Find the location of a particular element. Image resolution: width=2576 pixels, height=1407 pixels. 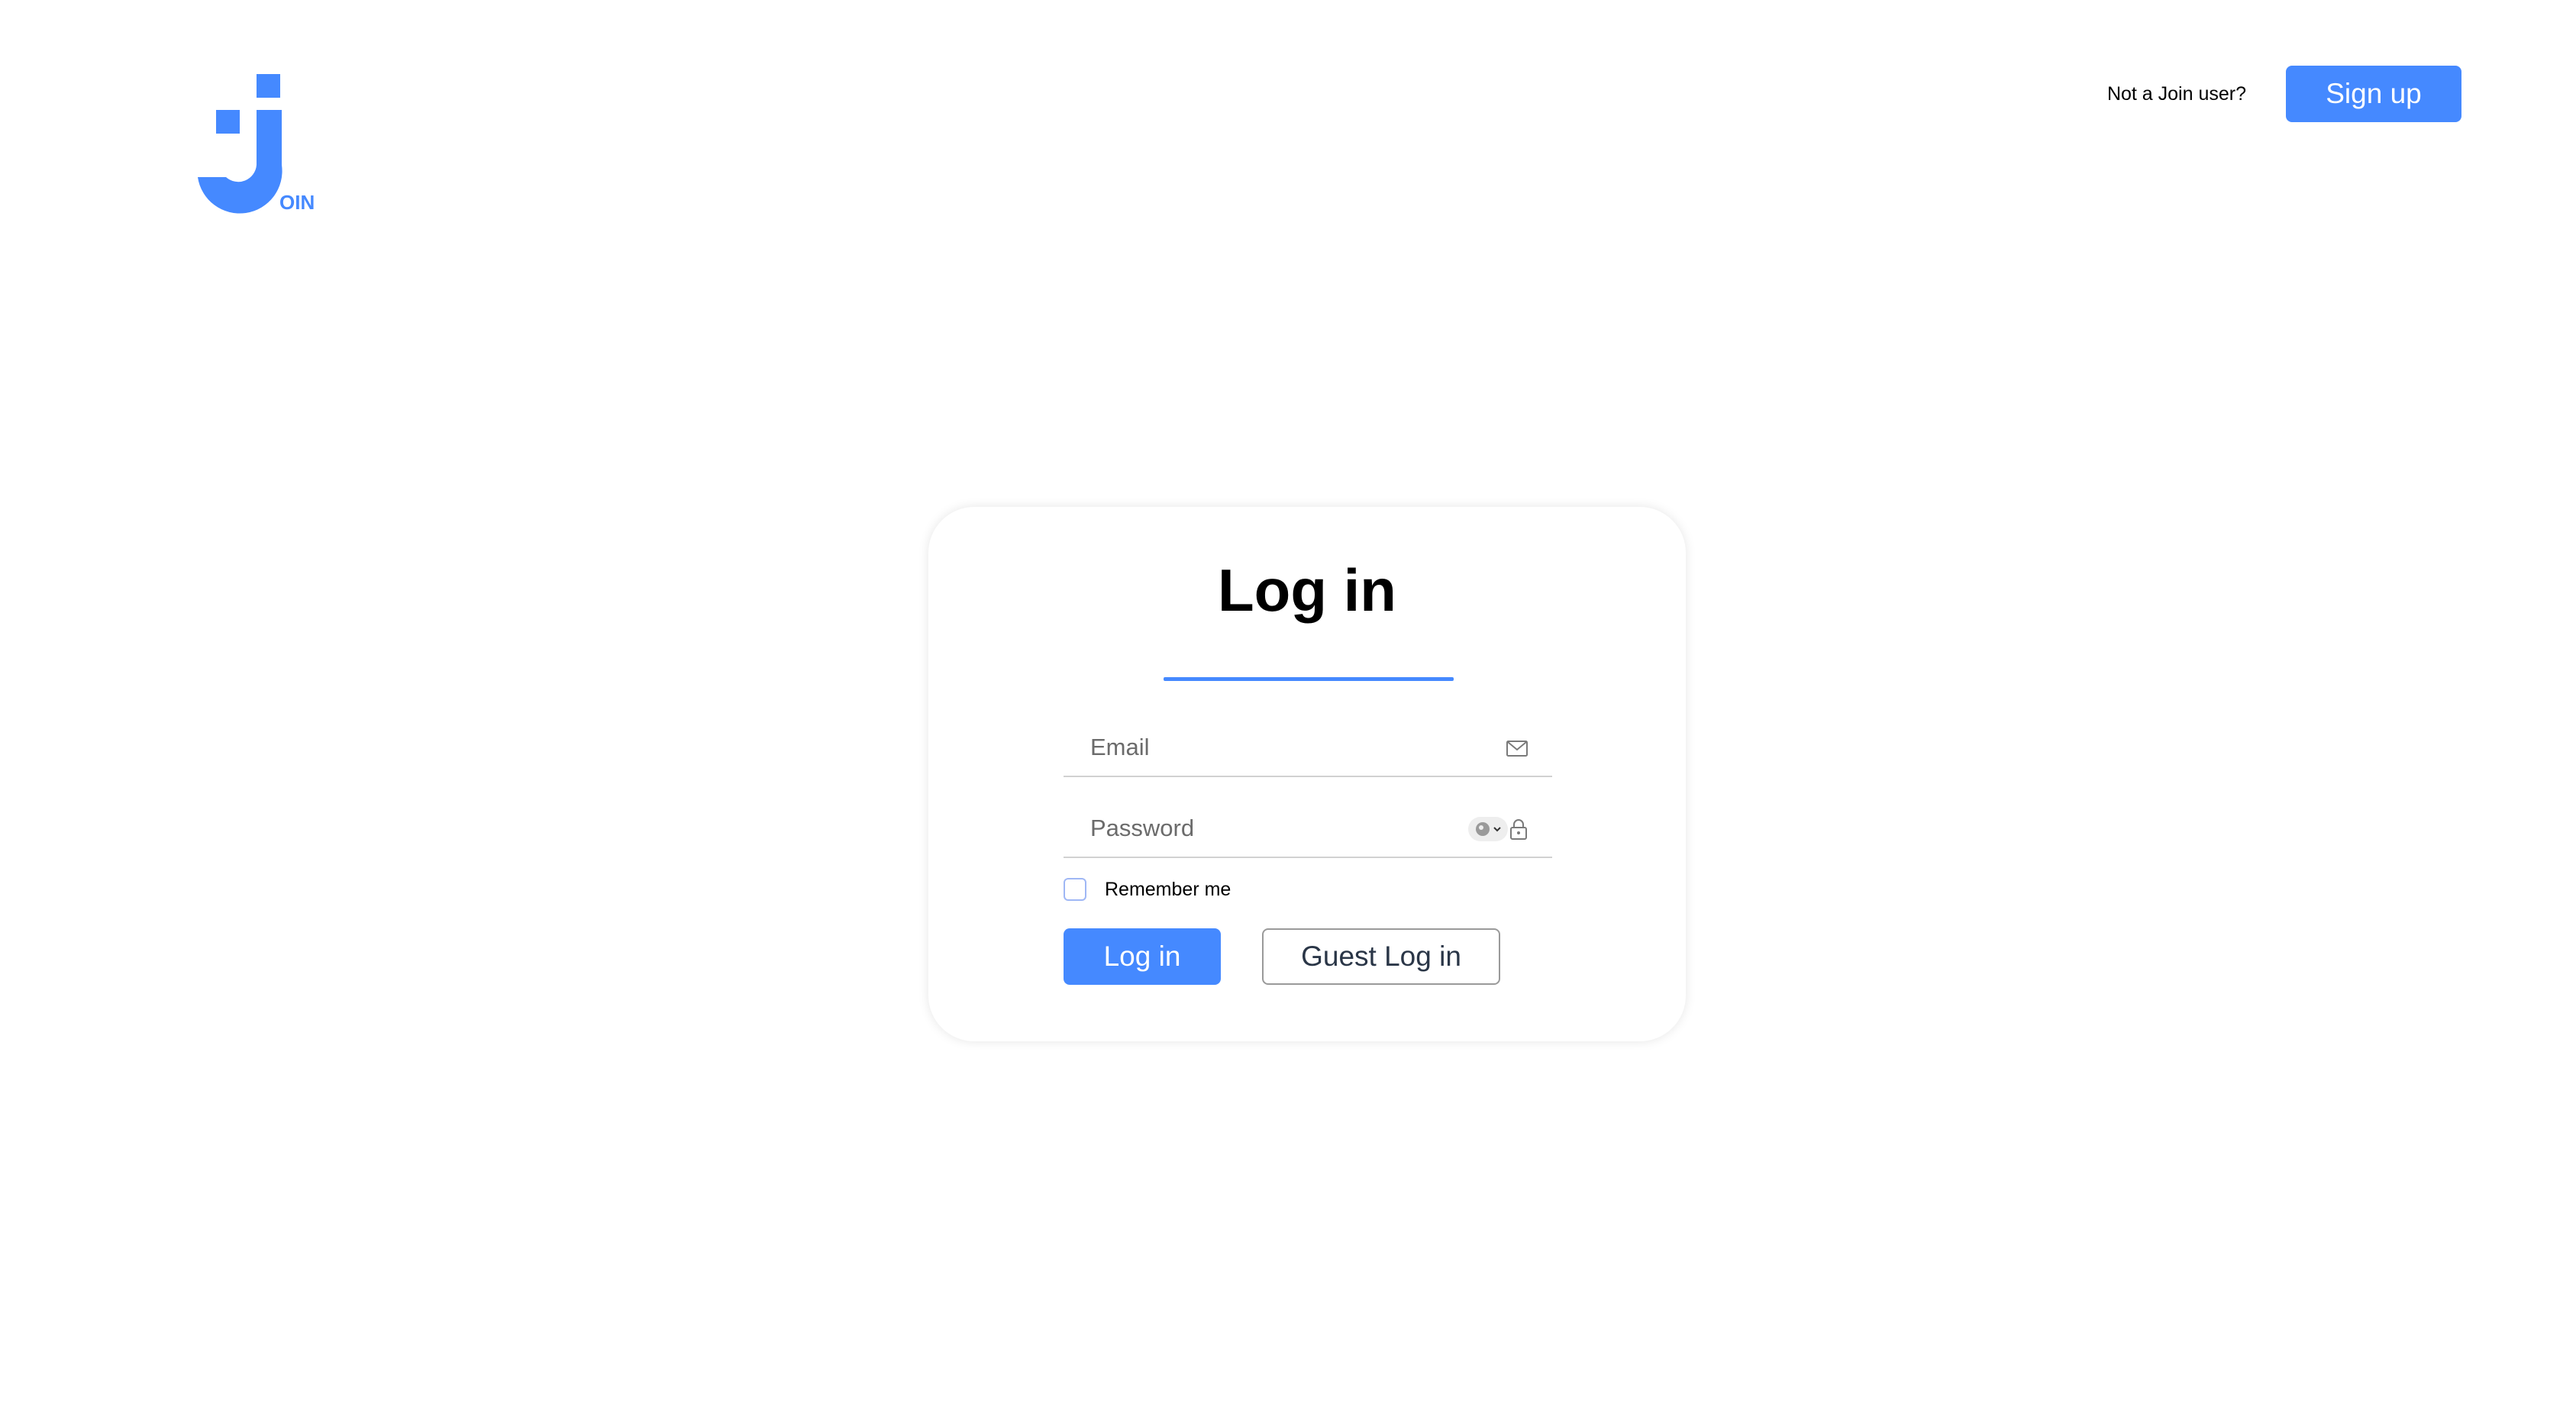

email-input is located at coordinates (1308, 747).